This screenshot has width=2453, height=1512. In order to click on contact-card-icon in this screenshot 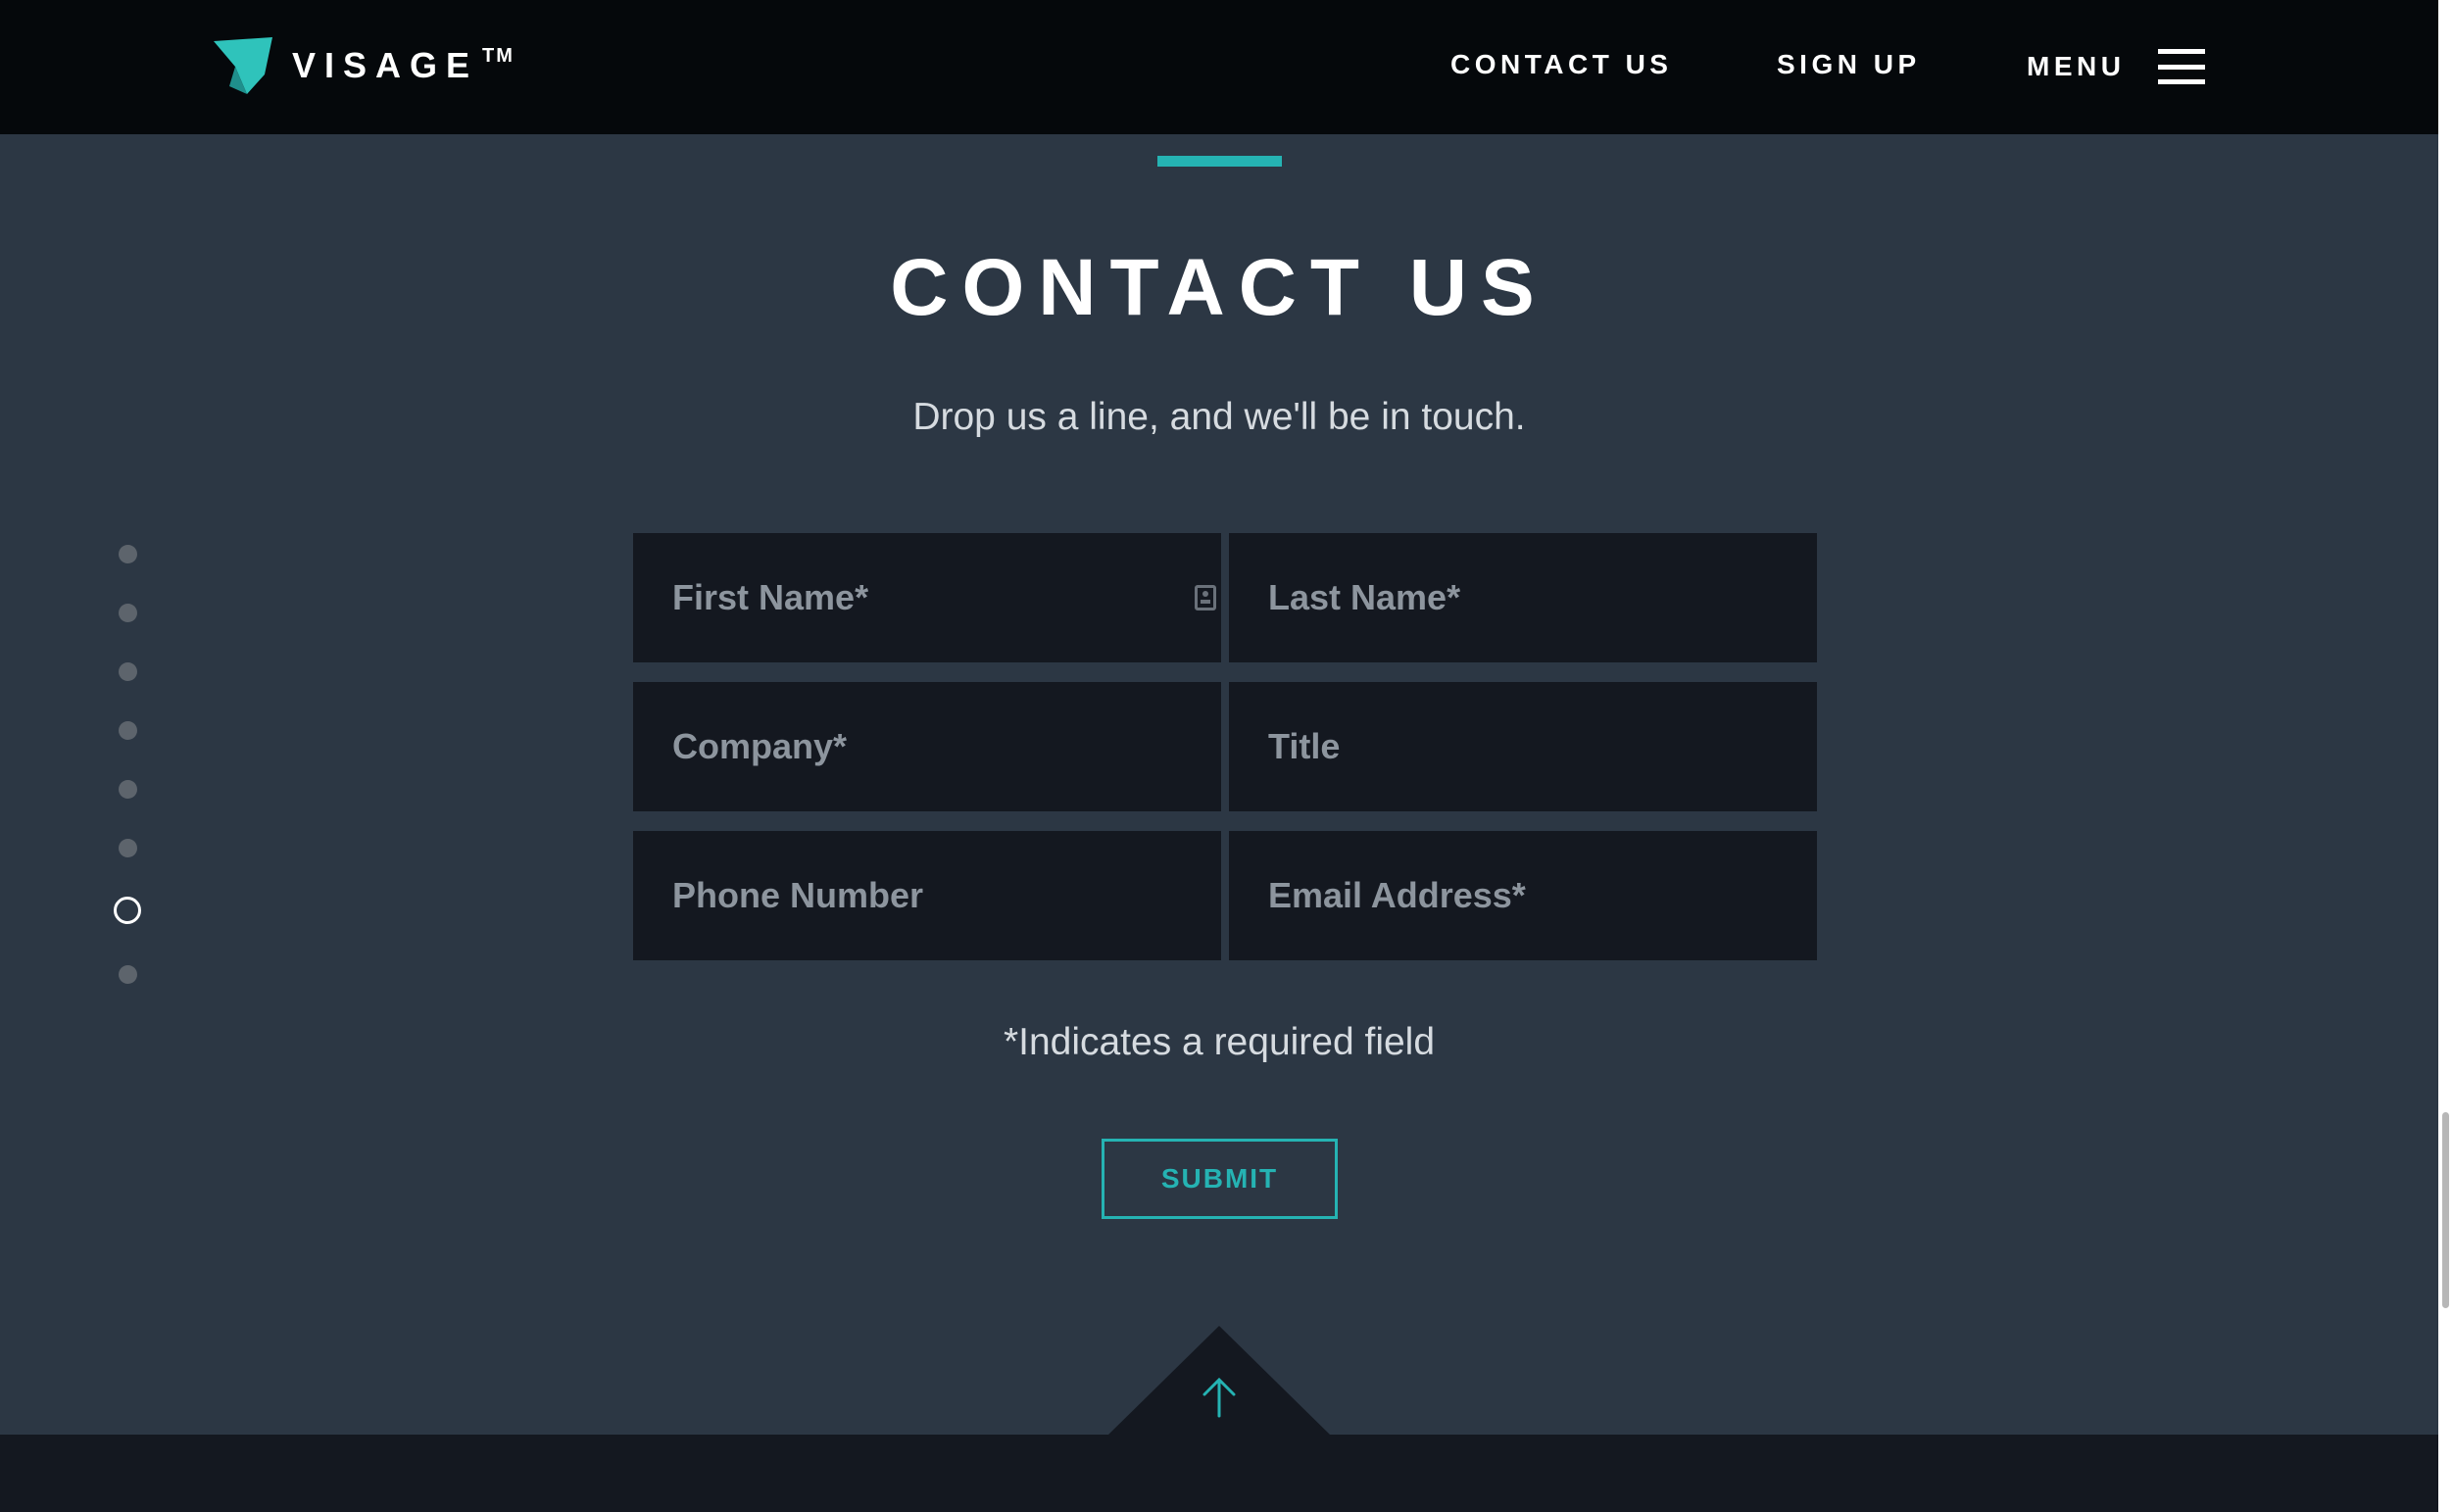, I will do `click(1205, 597)`.